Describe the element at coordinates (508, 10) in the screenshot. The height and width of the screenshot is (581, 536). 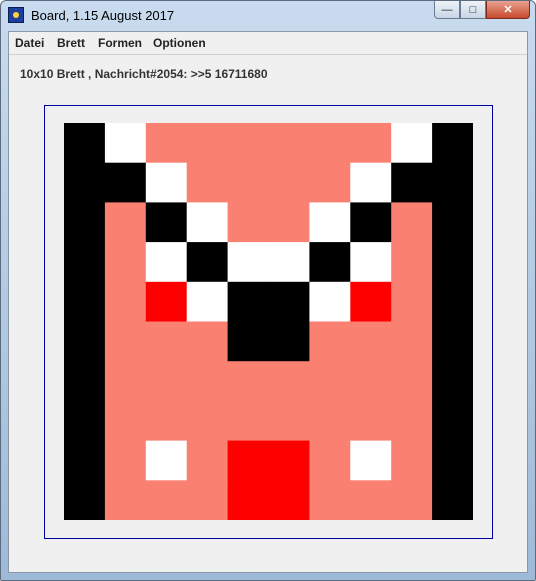
I see `close-button: ✕` at that location.